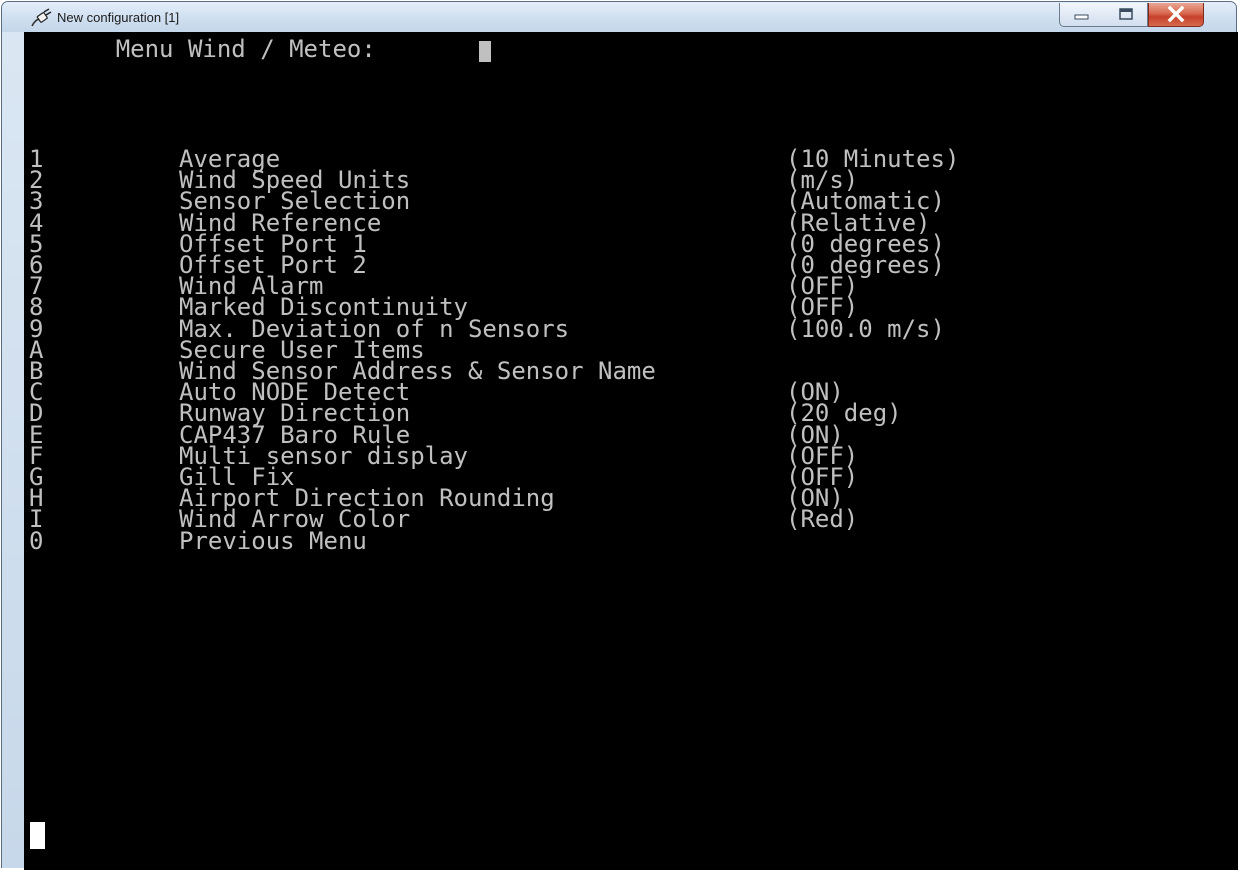  Describe the element at coordinates (41, 17) in the screenshot. I see `putty-plug-icon` at that location.